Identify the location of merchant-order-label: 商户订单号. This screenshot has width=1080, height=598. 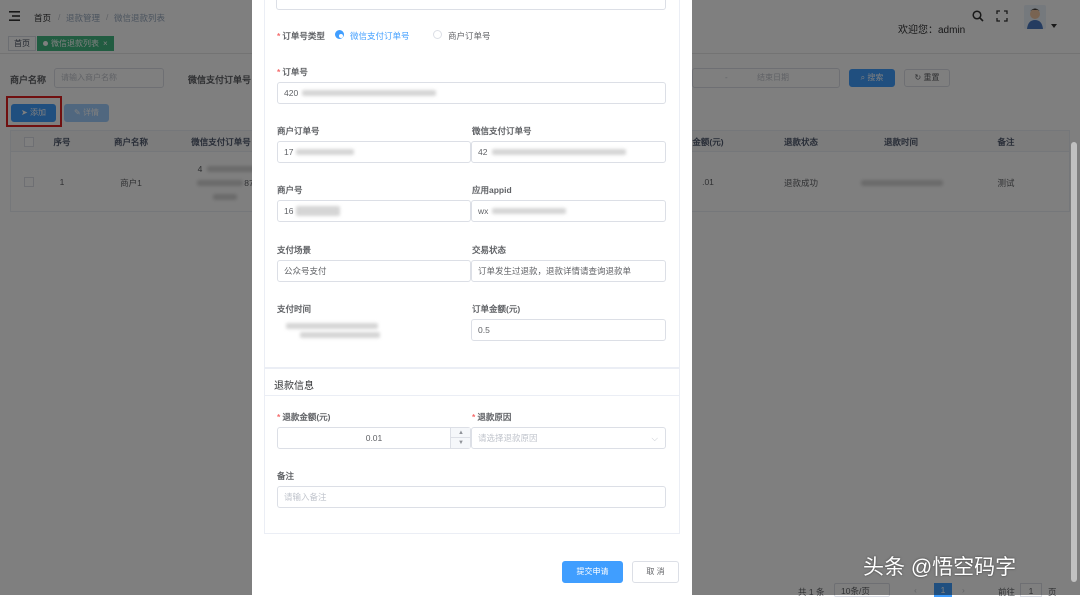
(298, 131).